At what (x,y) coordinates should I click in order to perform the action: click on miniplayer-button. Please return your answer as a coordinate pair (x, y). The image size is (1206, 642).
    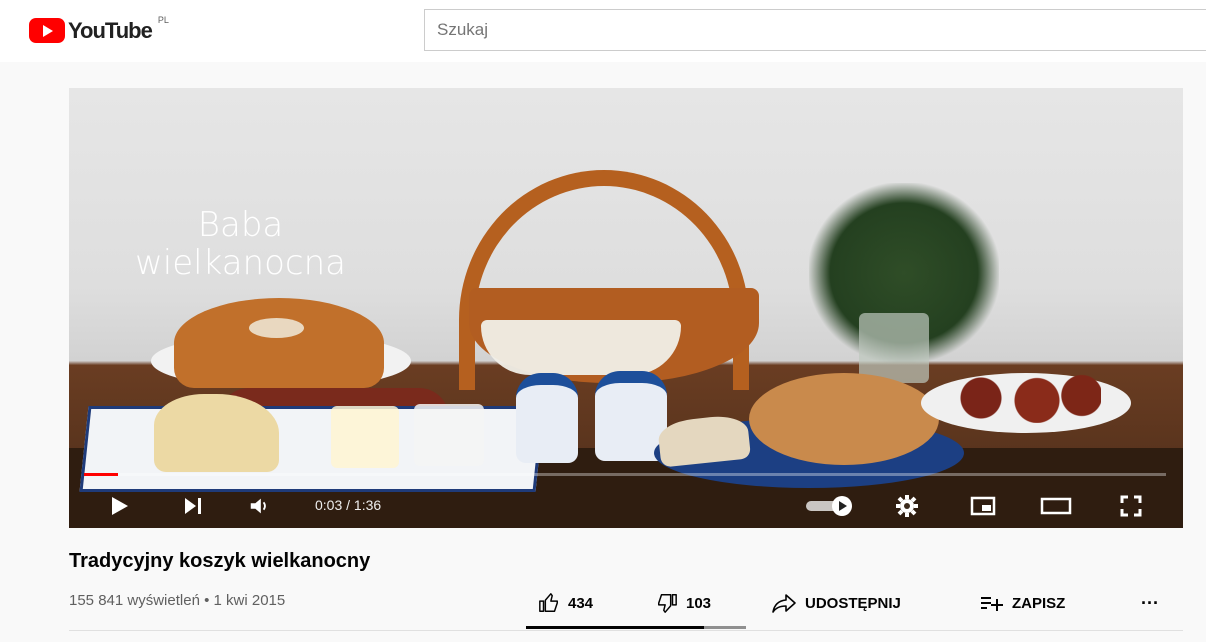
    Looking at the image, I should click on (983, 505).